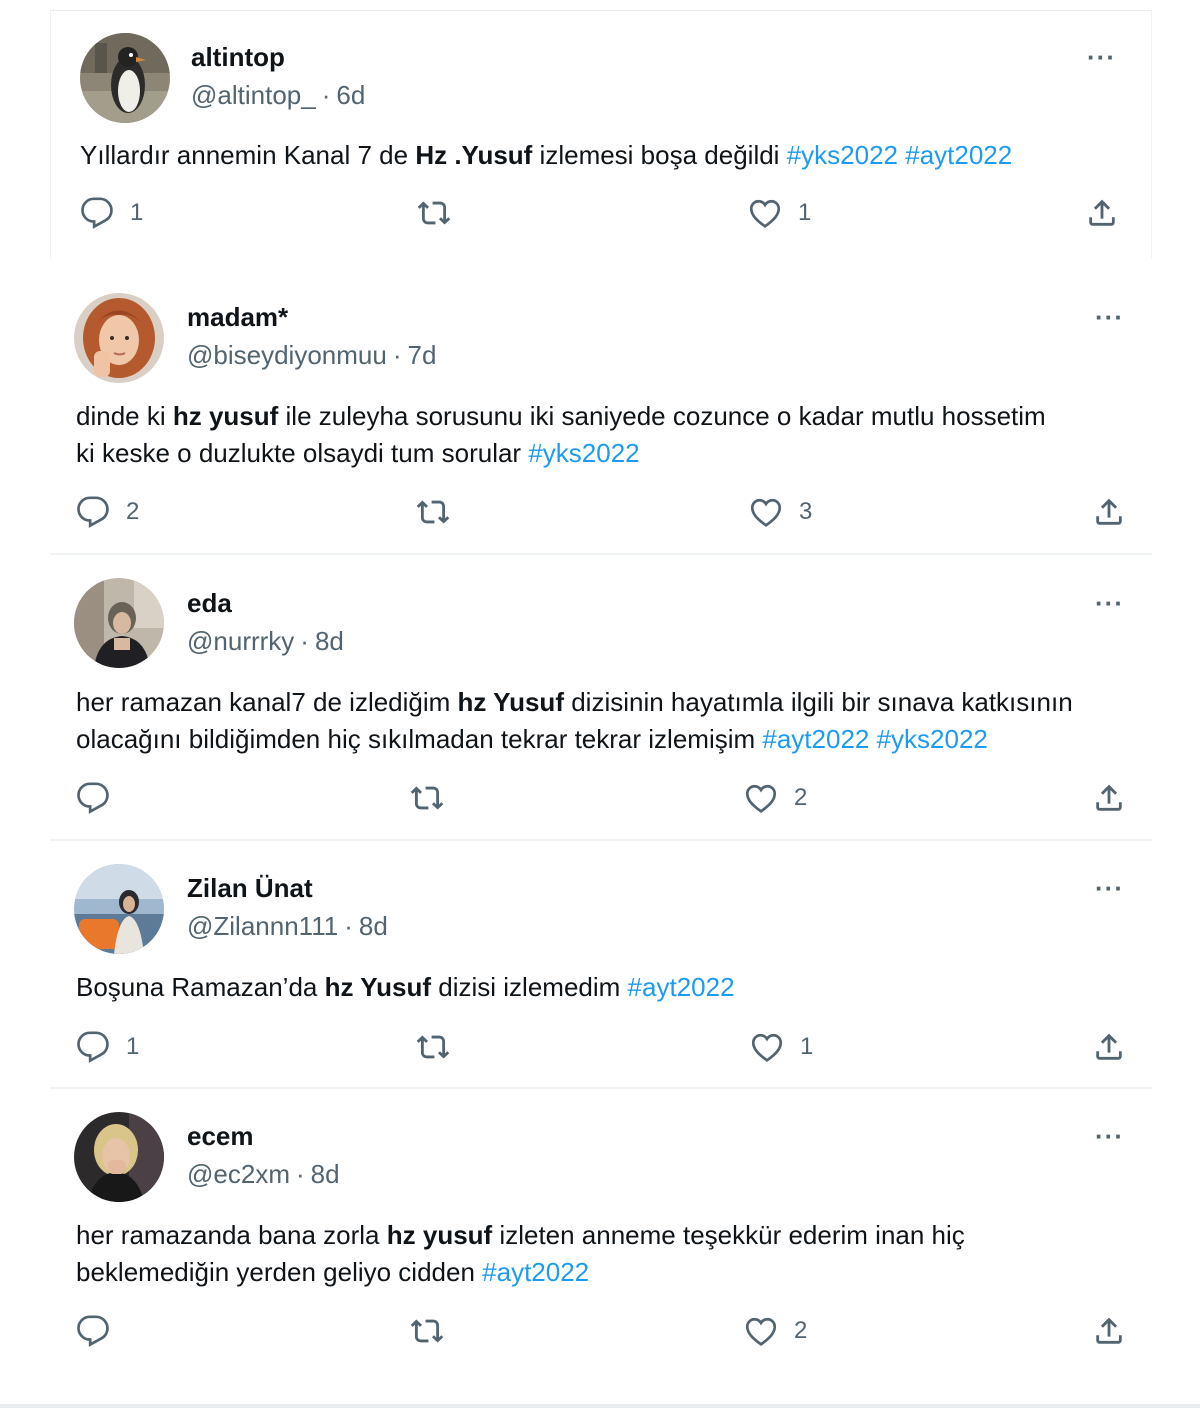 The height and width of the screenshot is (1411, 1200). Describe the element at coordinates (231, 1235) in the screenshot. I see `tweet-text-segment: her ramazanda bana zorla` at that location.